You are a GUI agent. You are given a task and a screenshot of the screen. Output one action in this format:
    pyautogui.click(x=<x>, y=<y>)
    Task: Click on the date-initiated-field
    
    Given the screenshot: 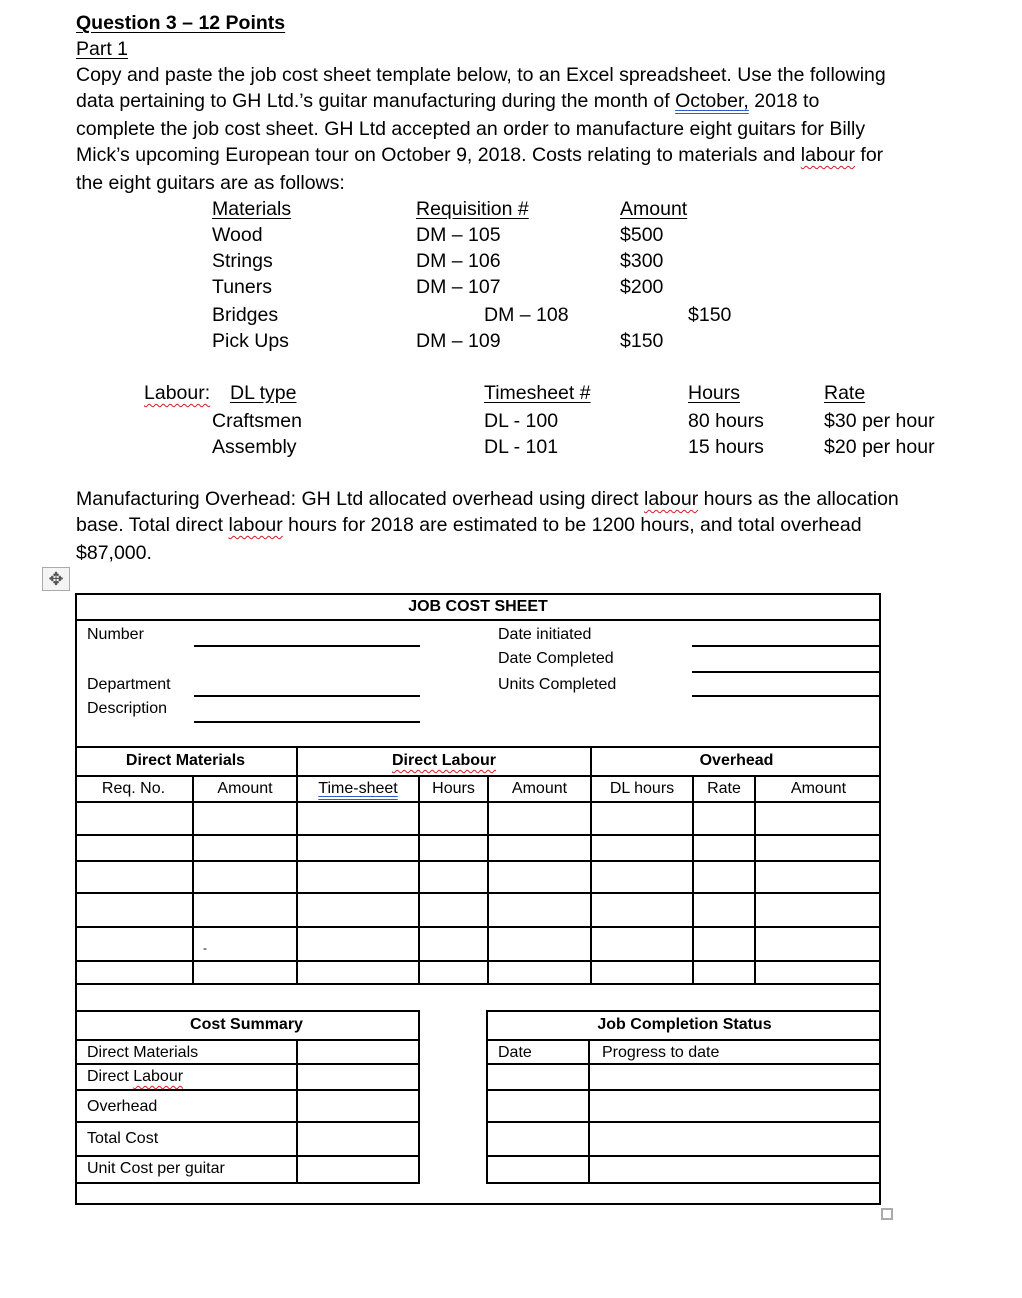 What is the action you would take?
    pyautogui.click(x=786, y=646)
    